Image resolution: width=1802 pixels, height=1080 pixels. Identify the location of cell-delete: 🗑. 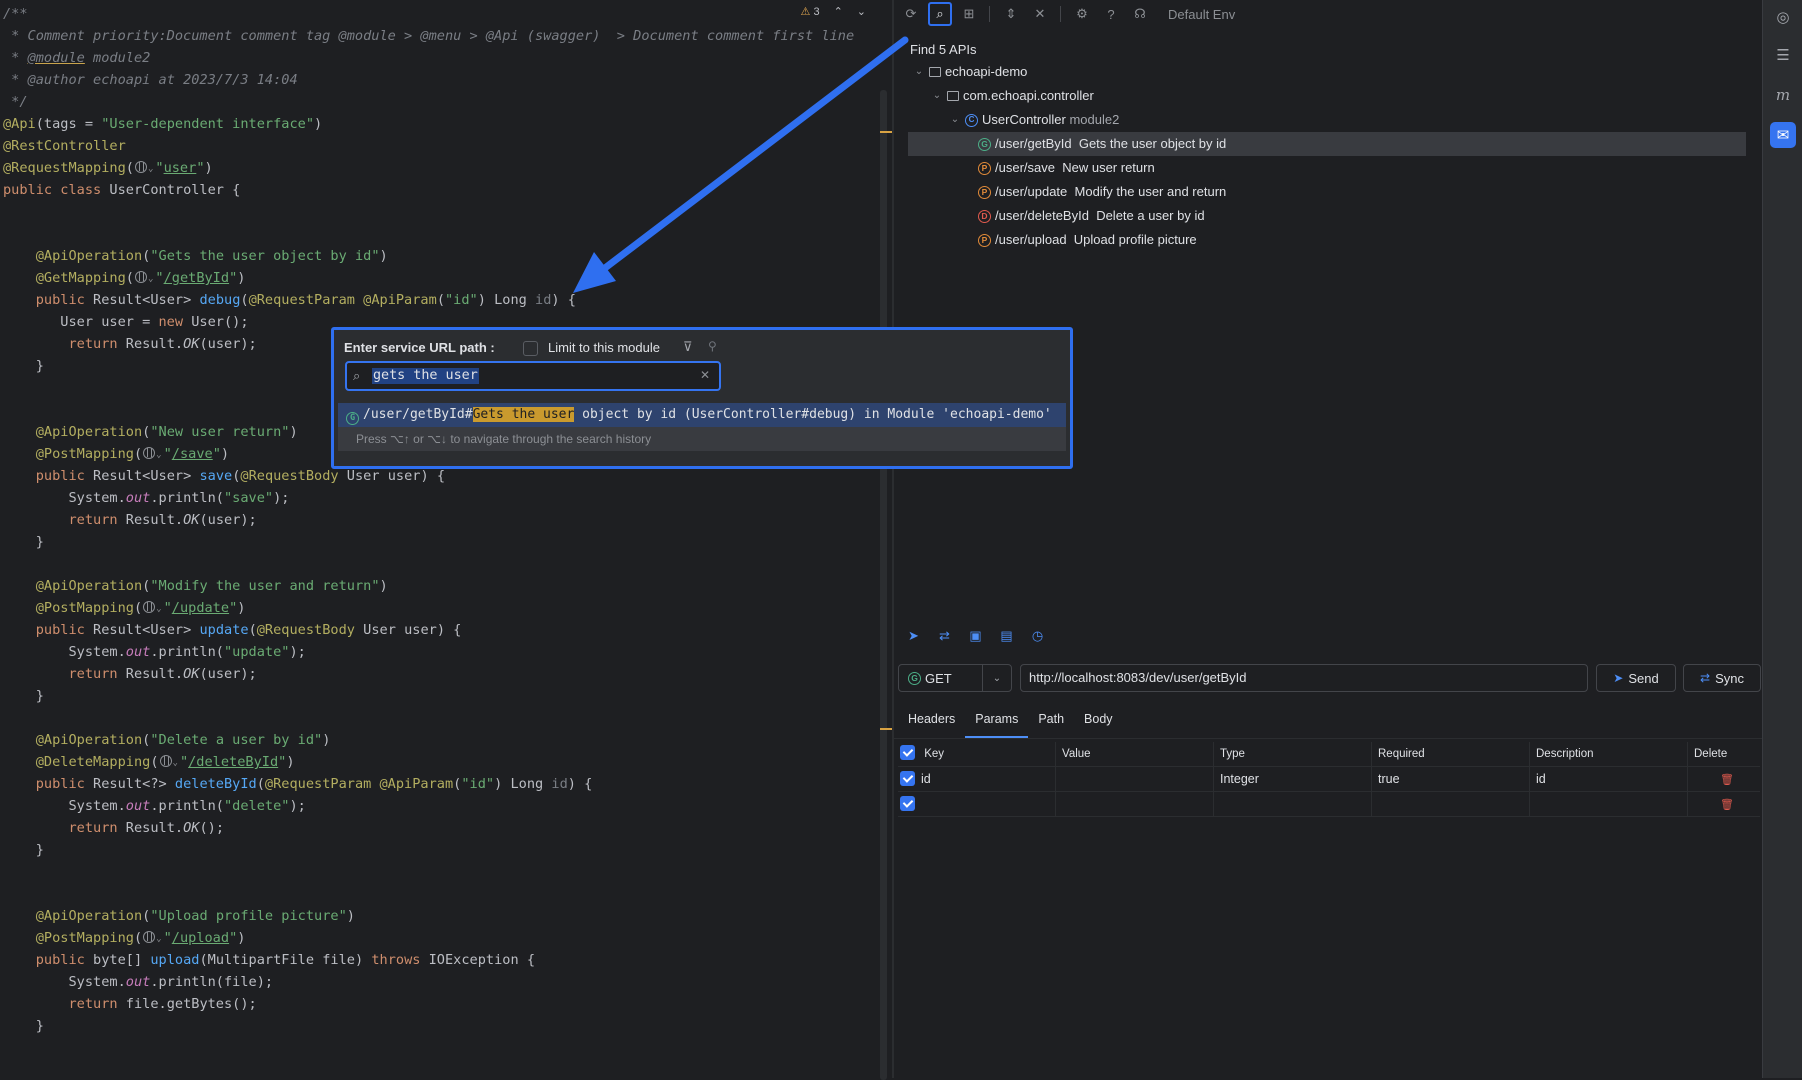
(1724, 779).